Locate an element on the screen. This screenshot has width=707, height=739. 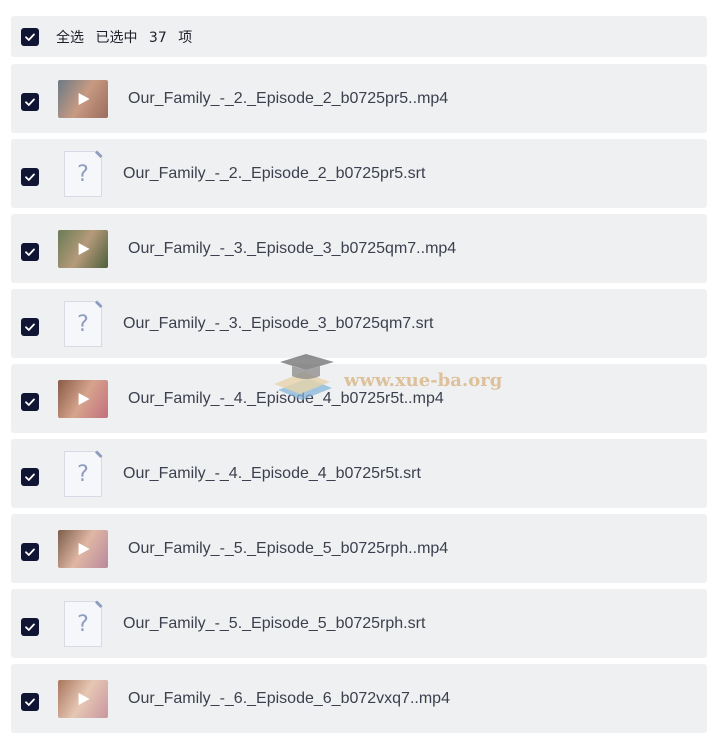
file-row: Our_Family_-_5._Episode_5_b0725rph..mp4 is located at coordinates (359, 548).